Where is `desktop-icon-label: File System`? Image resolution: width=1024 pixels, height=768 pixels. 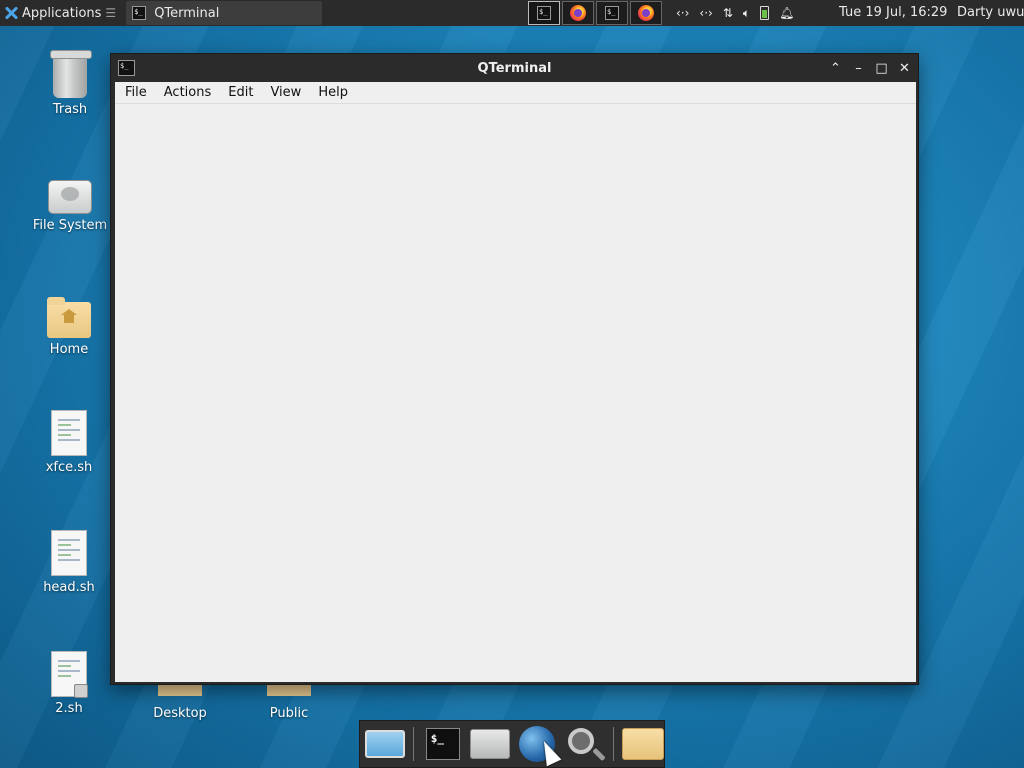 desktop-icon-label: File System is located at coordinates (70, 225).